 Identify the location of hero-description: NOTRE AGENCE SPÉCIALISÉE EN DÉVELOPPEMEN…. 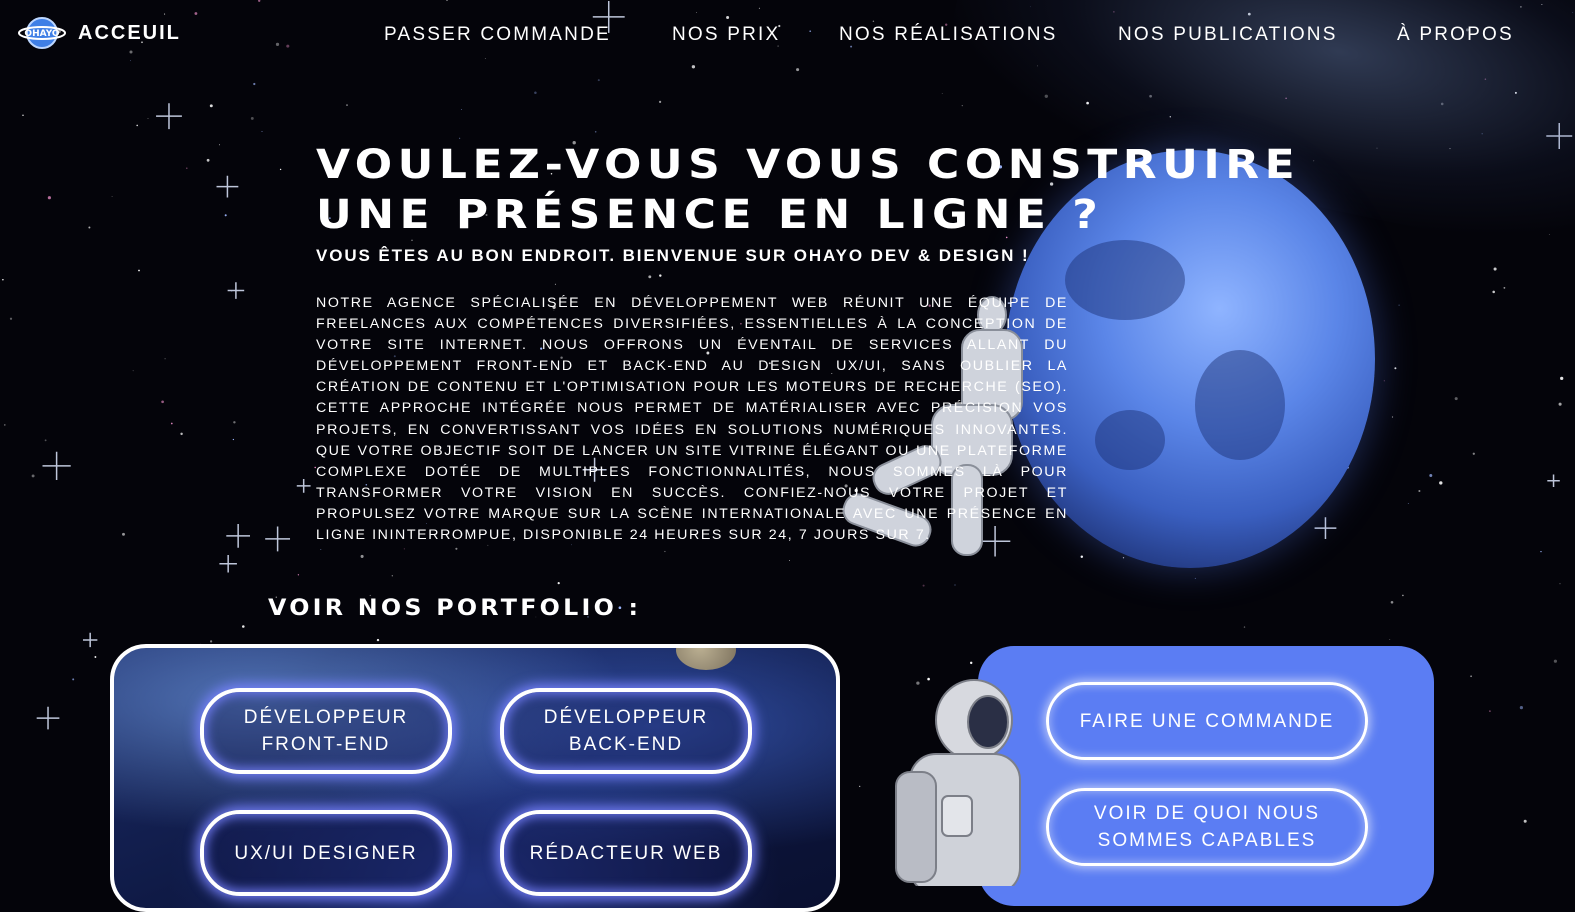
(692, 419).